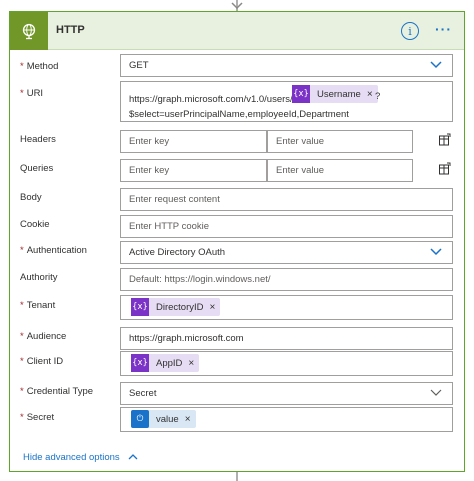 The width and height of the screenshot is (474, 481). What do you see at coordinates (53, 250) in the screenshot?
I see `authentication-label: * Authentication` at bounding box center [53, 250].